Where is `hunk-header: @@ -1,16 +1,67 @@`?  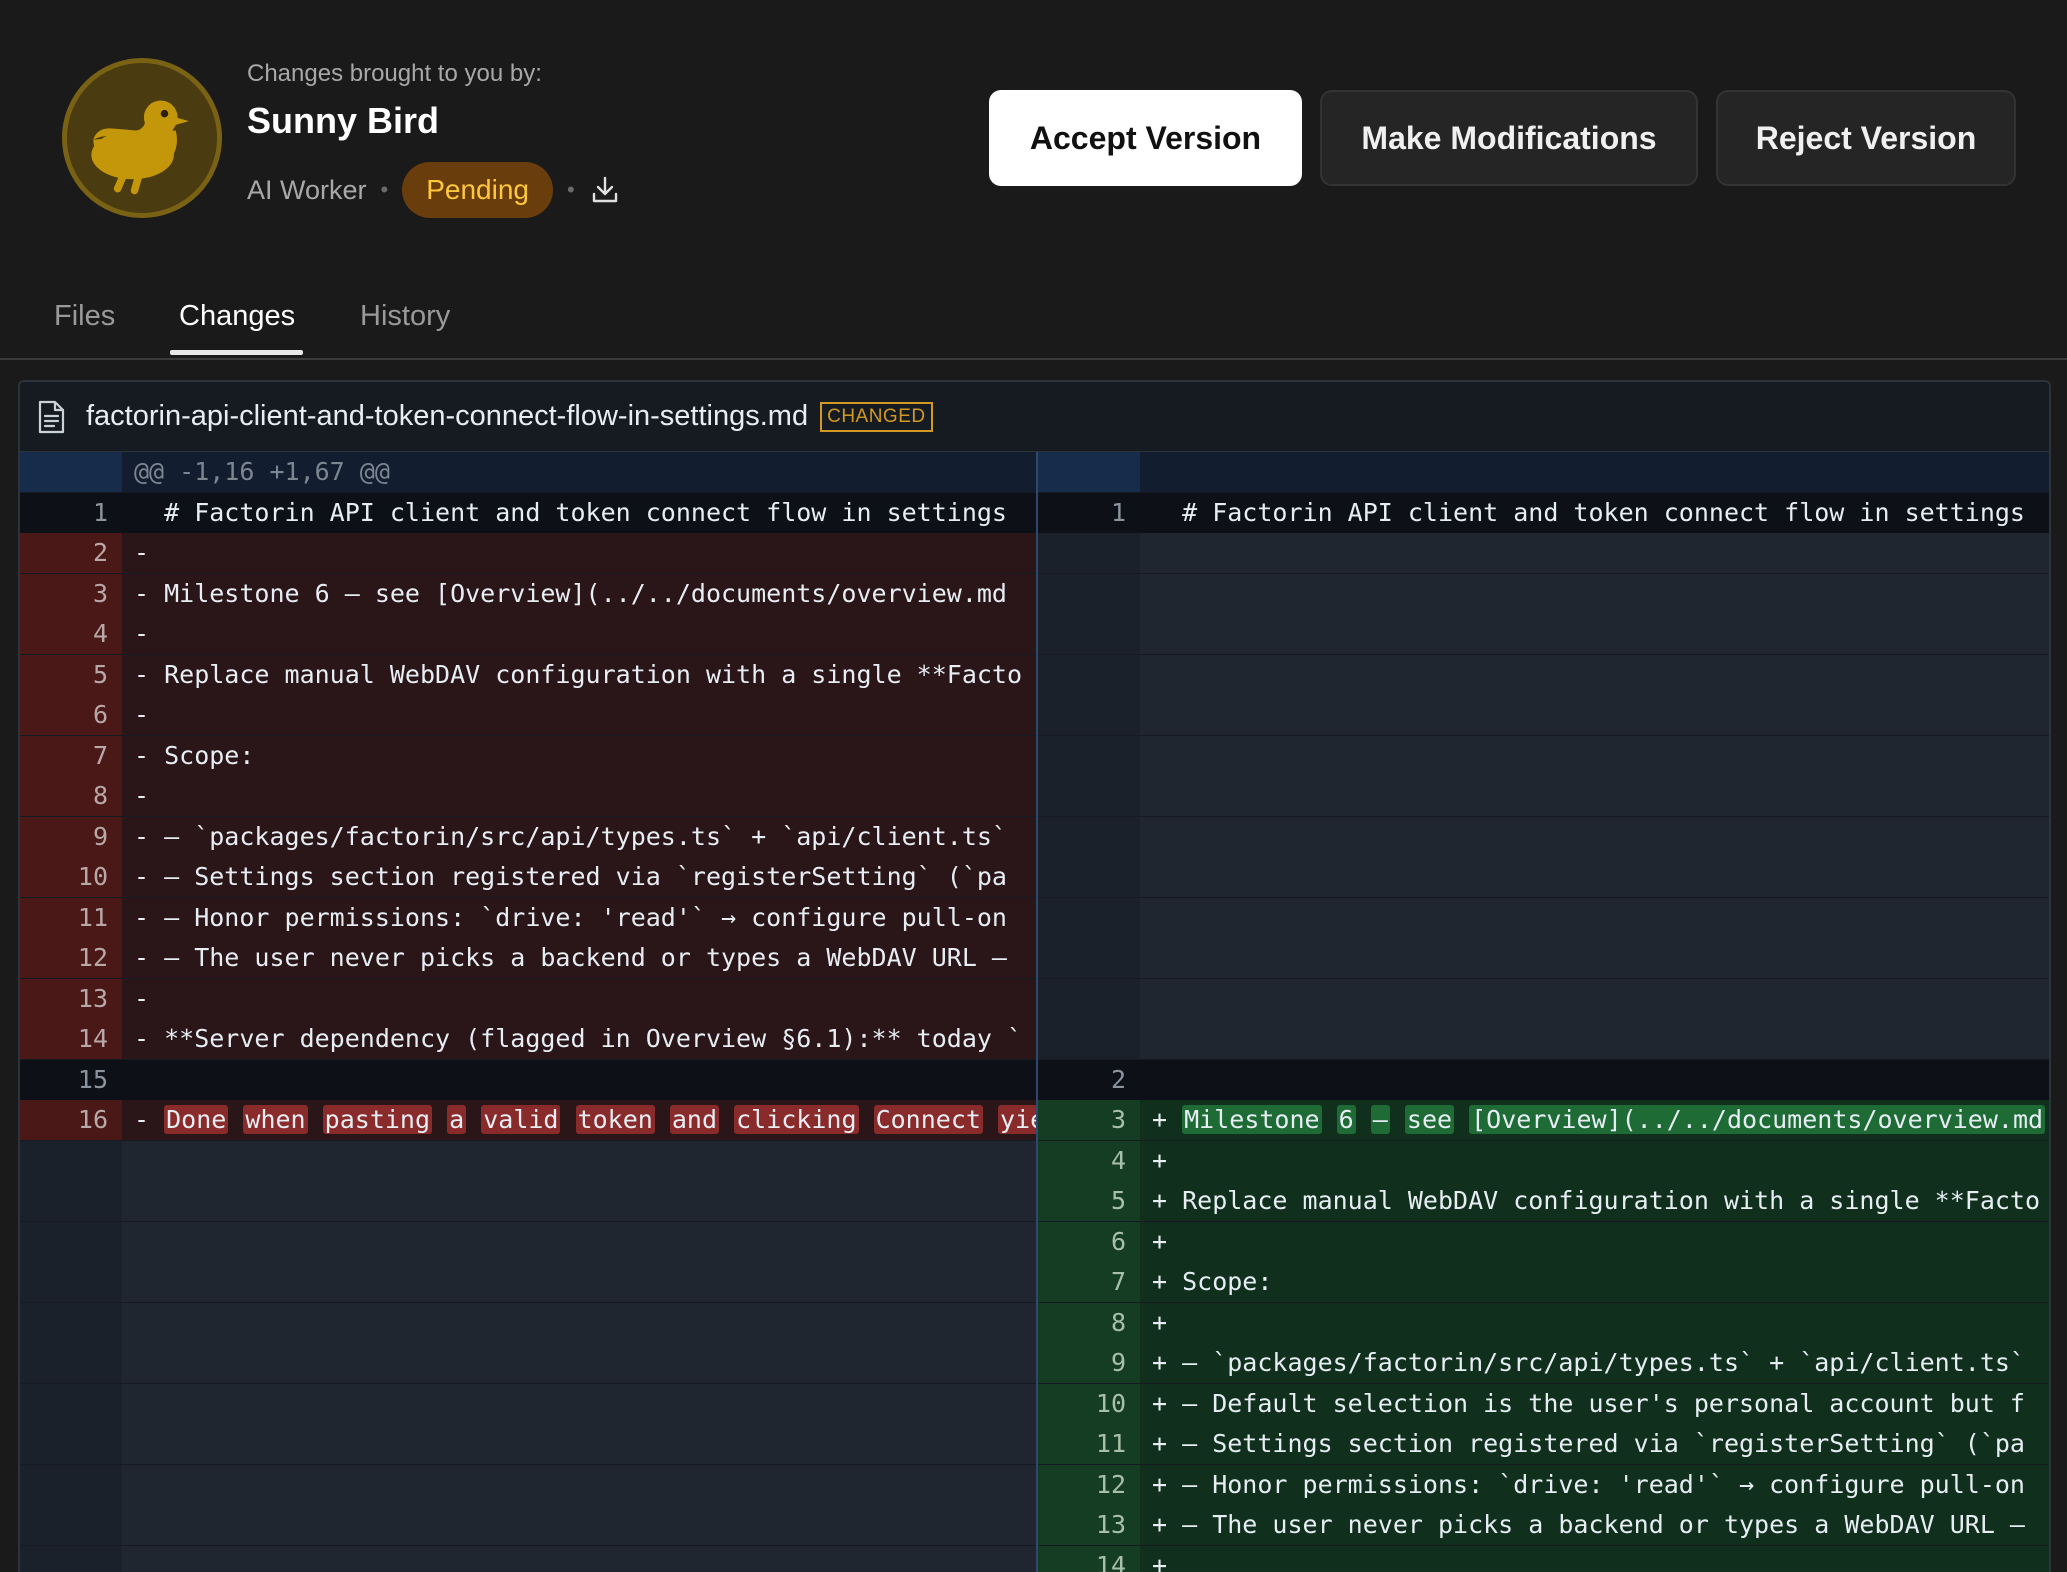
hunk-header: @@ -1,16 +1,67 @@ is located at coordinates (588, 472).